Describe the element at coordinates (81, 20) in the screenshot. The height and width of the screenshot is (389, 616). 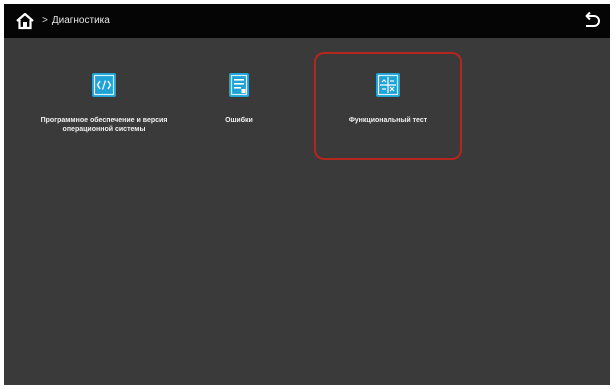
I see `breadcrumb-current: Диагностика` at that location.